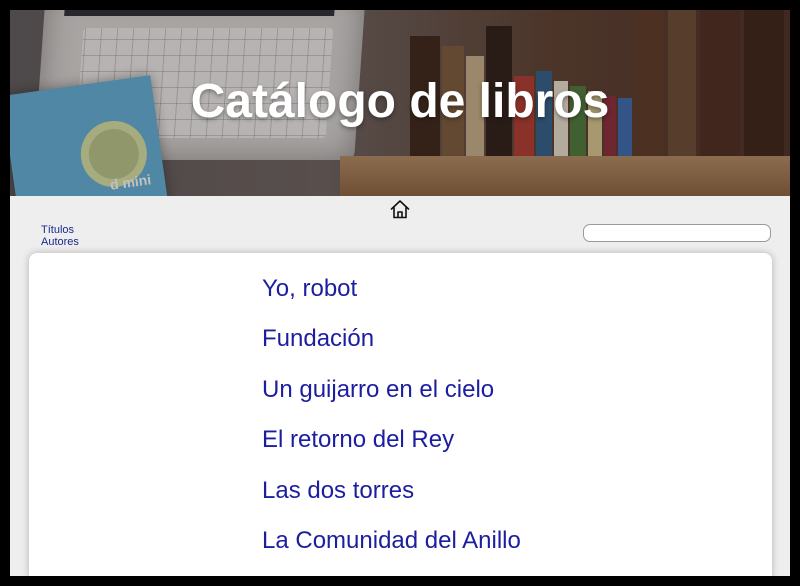 This screenshot has height=586, width=800. I want to click on list-item: Las dos torres, so click(391, 501).